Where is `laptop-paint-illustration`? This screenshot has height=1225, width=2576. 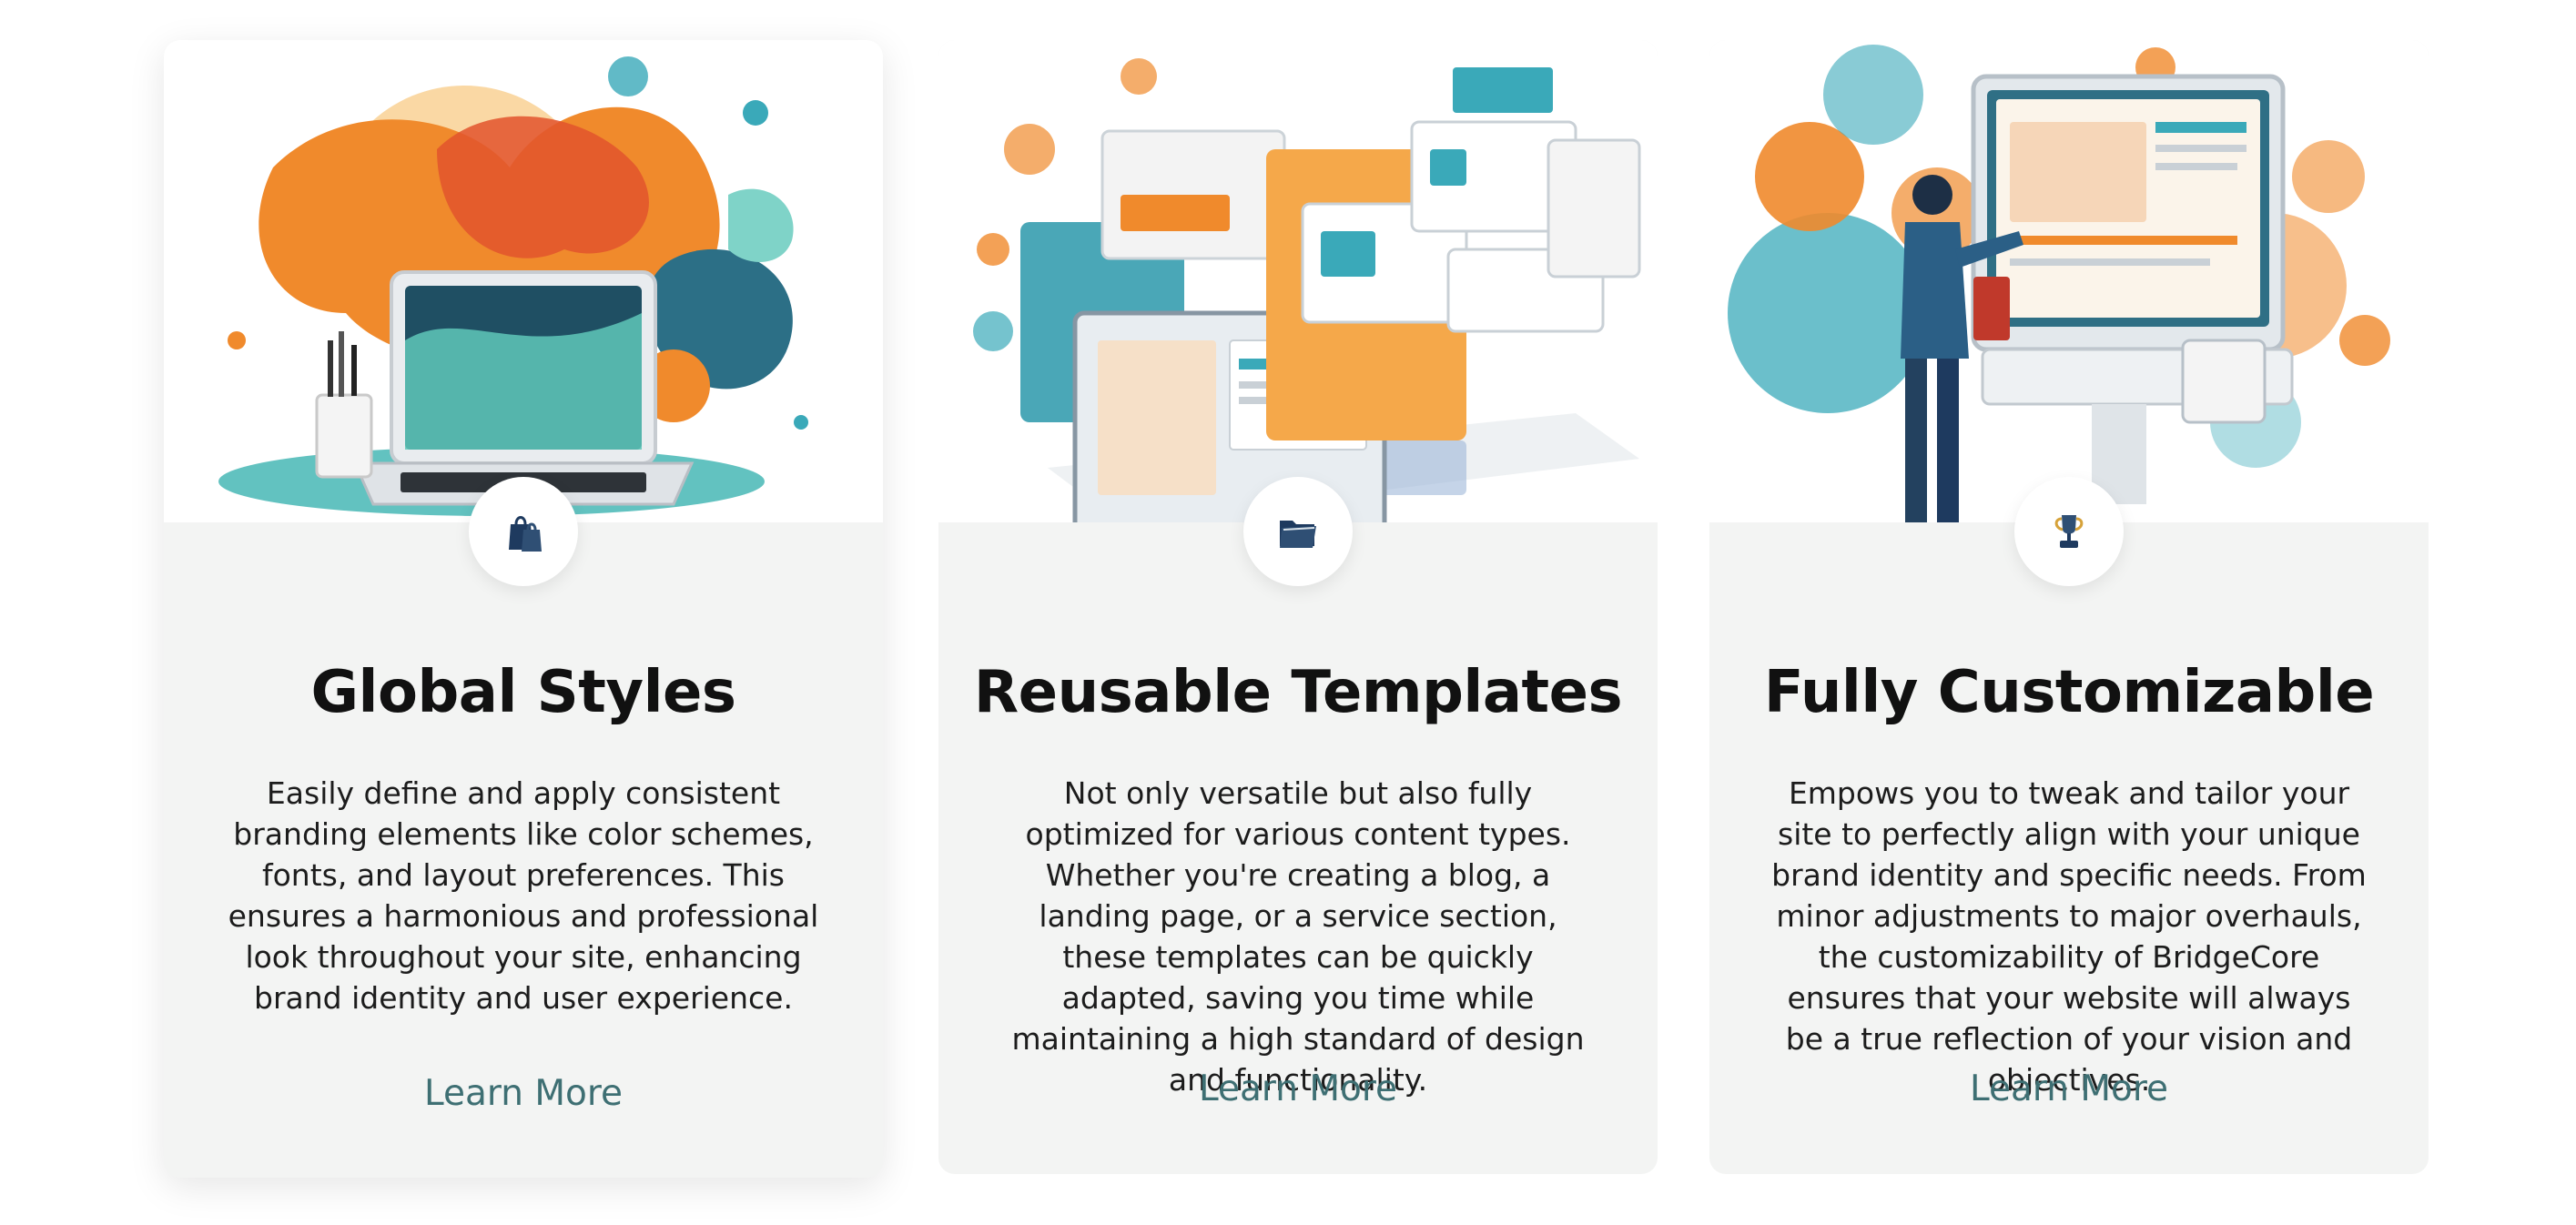
laptop-paint-illustration is located at coordinates (523, 281).